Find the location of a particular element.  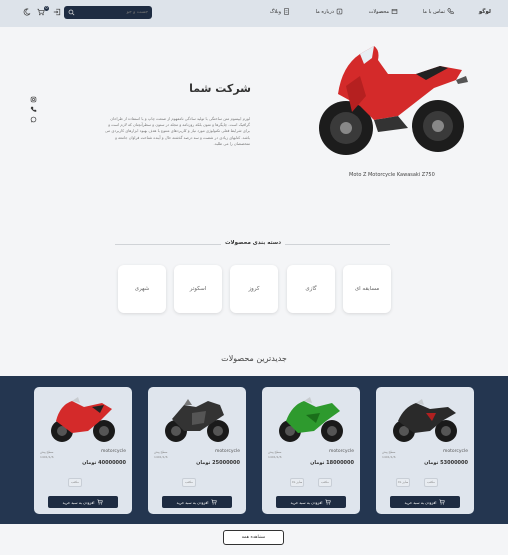

nav-about: درباره ما is located at coordinates (329, 11).